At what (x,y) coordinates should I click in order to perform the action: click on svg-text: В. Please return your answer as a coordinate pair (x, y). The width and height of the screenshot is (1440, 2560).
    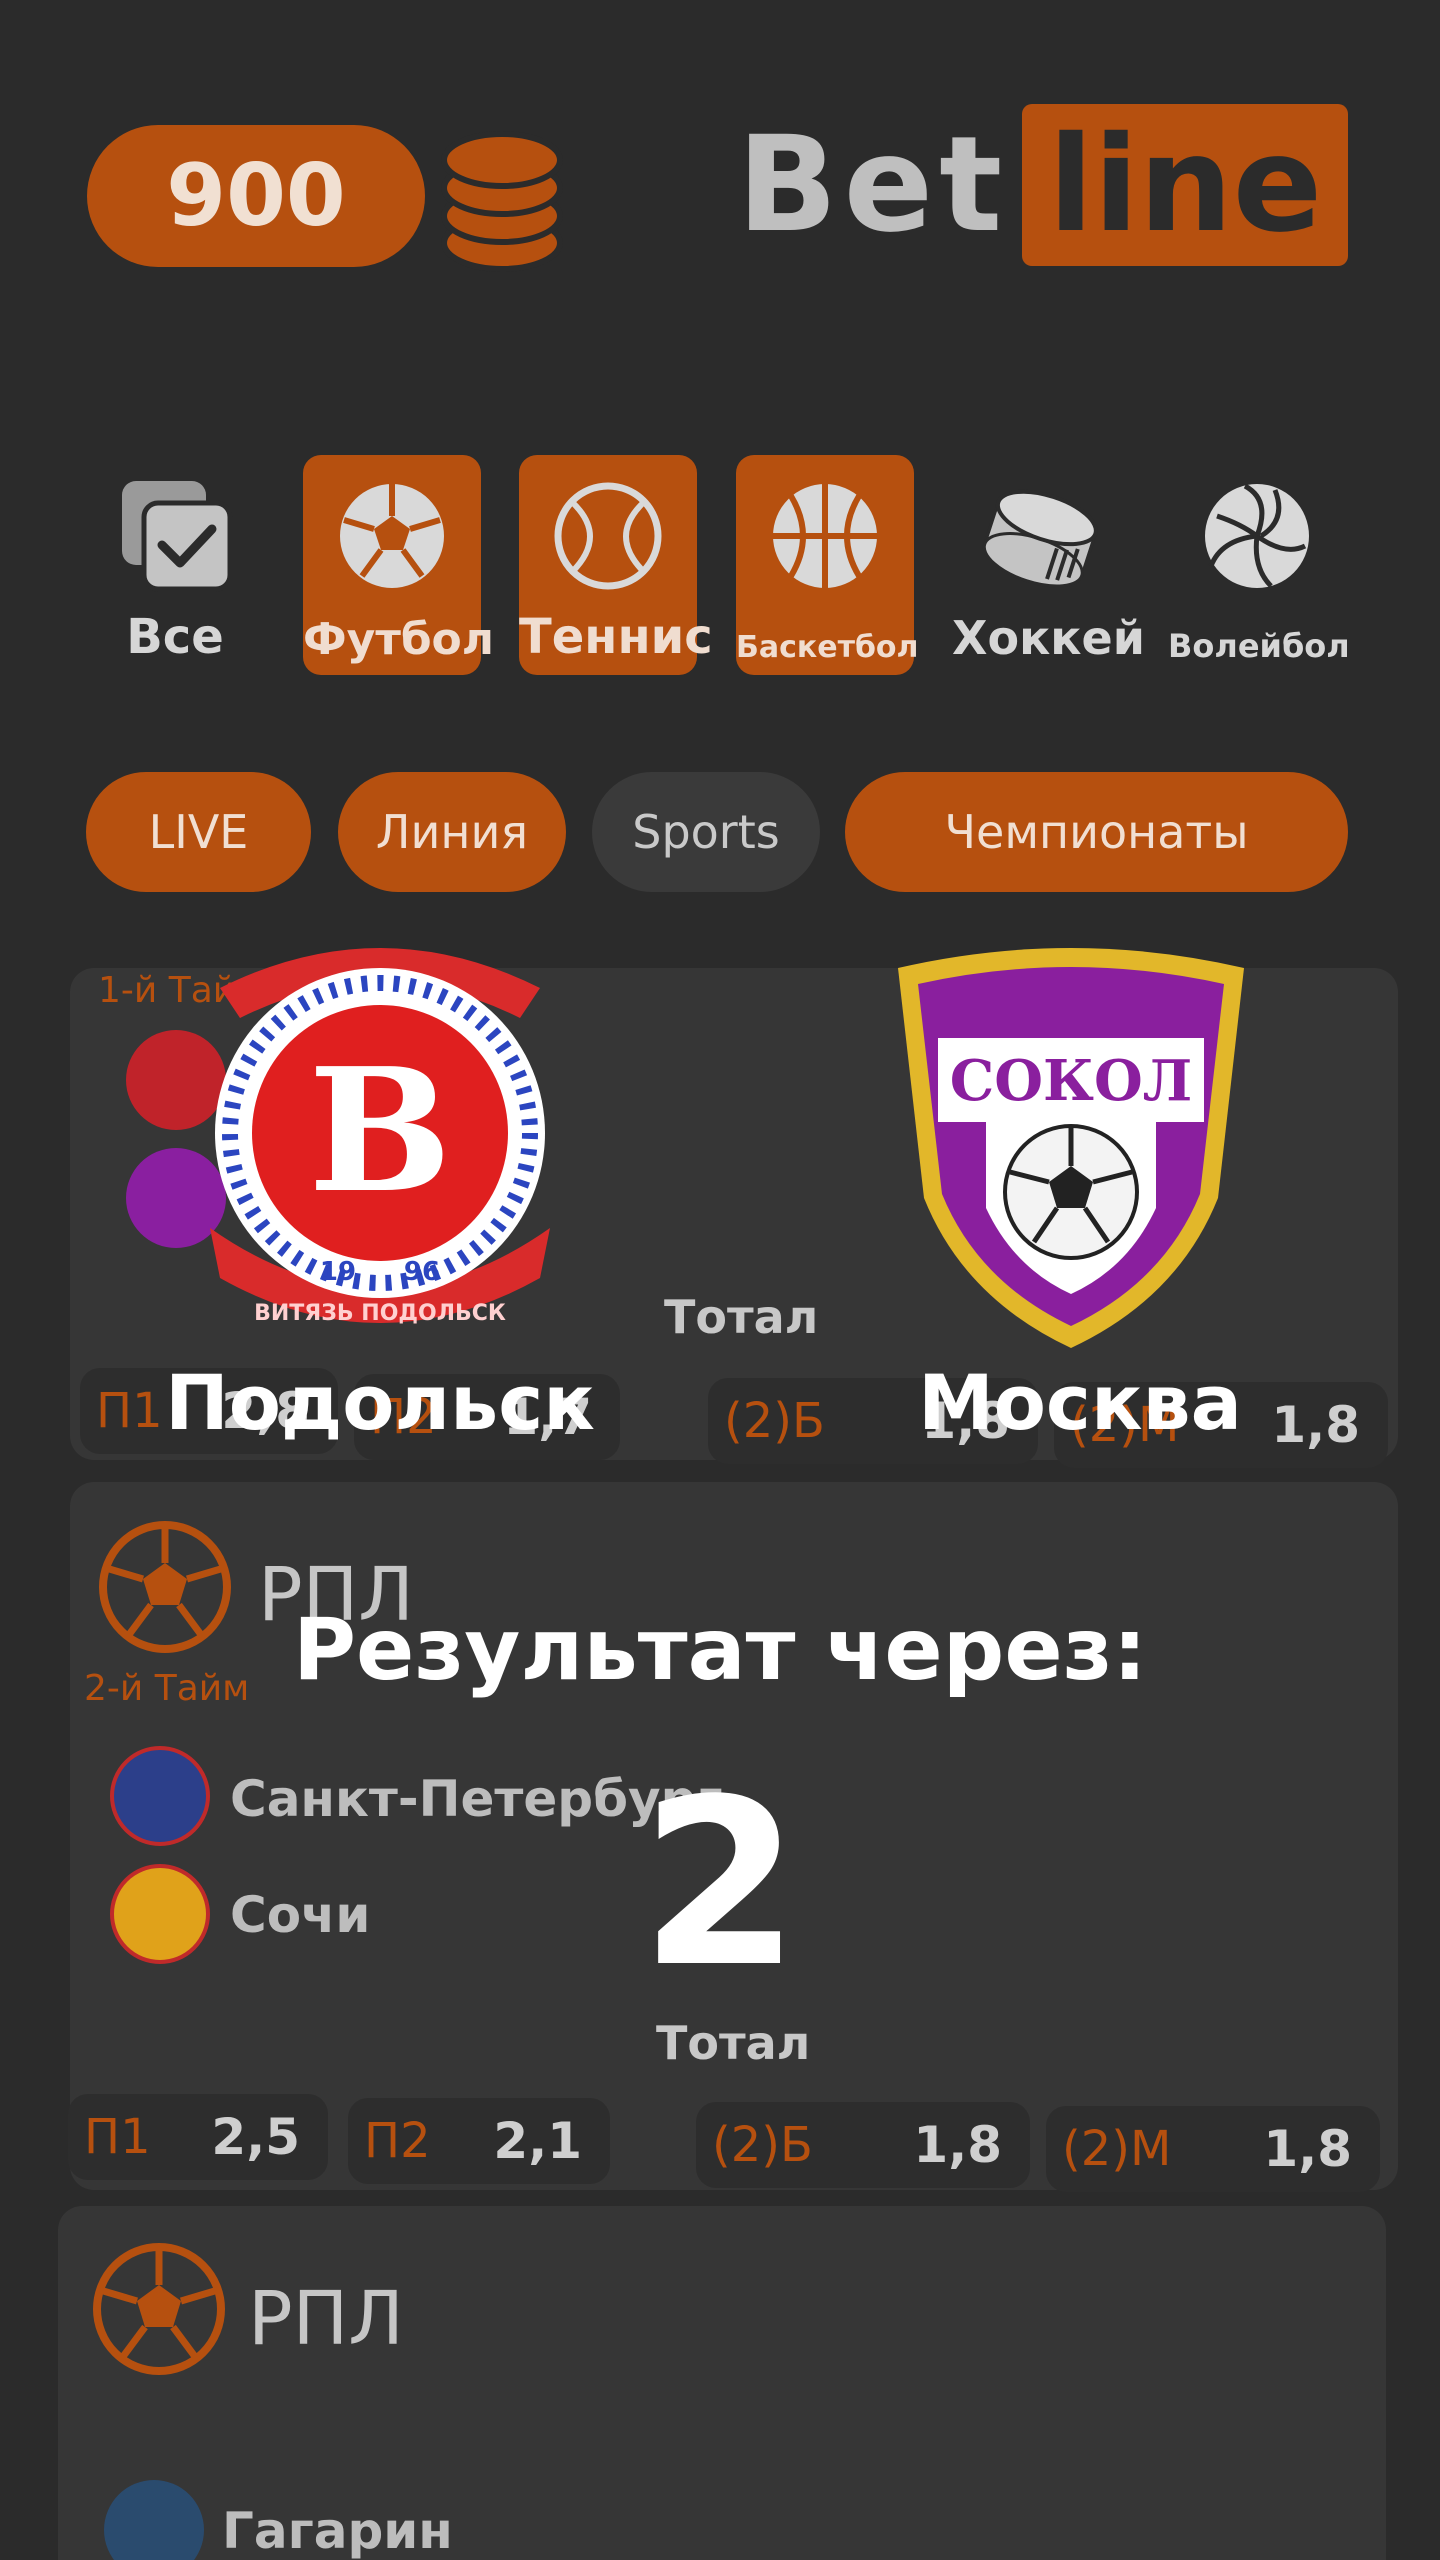
    Looking at the image, I should click on (380, 1131).